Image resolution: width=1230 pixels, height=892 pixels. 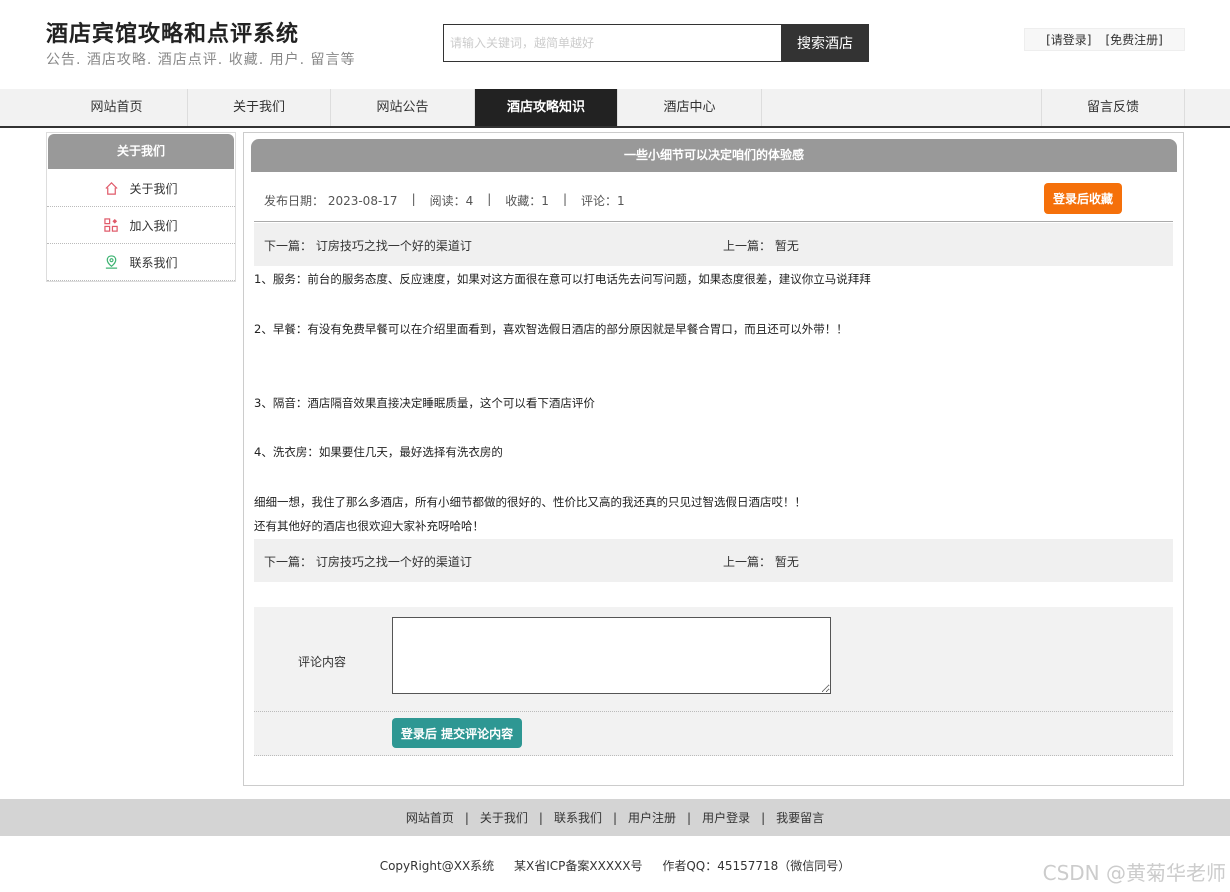 I want to click on article-meta: 发布日期： 2023-08-17 | 阅读：4 | 收藏：1 | 评论：1, so click(x=444, y=200).